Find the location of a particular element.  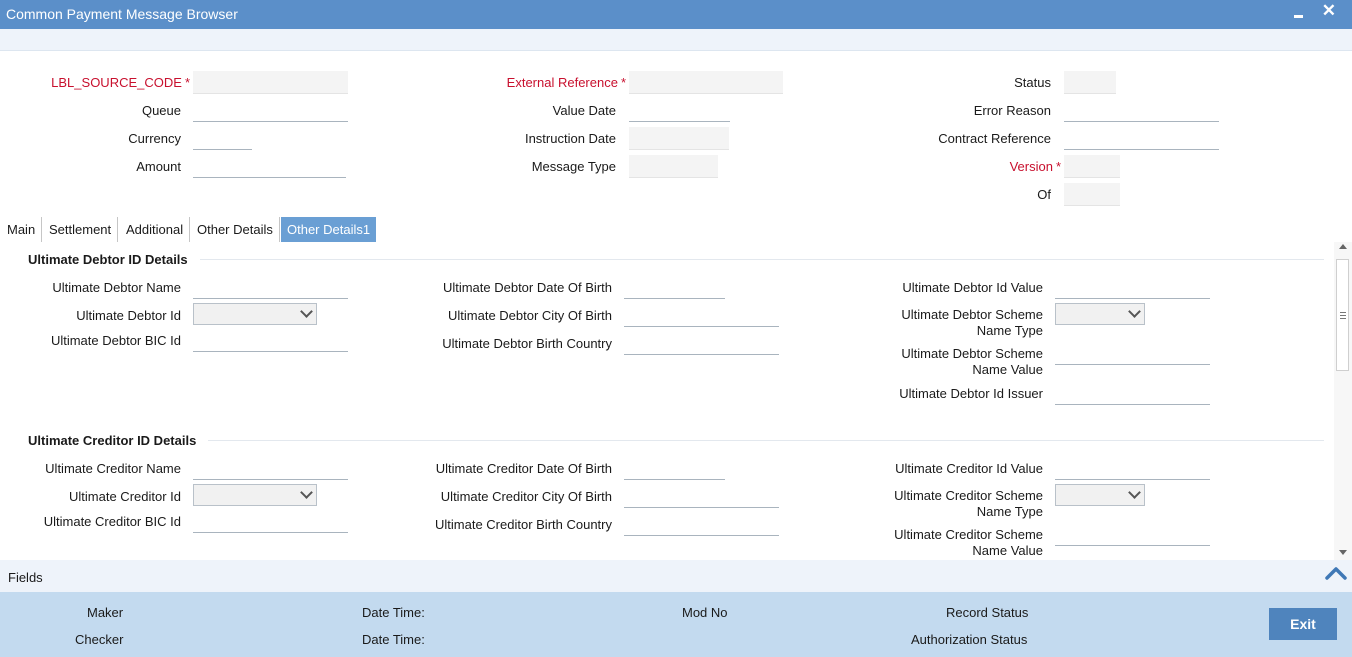

creditor-scheme-value-input is located at coordinates (1132, 534).